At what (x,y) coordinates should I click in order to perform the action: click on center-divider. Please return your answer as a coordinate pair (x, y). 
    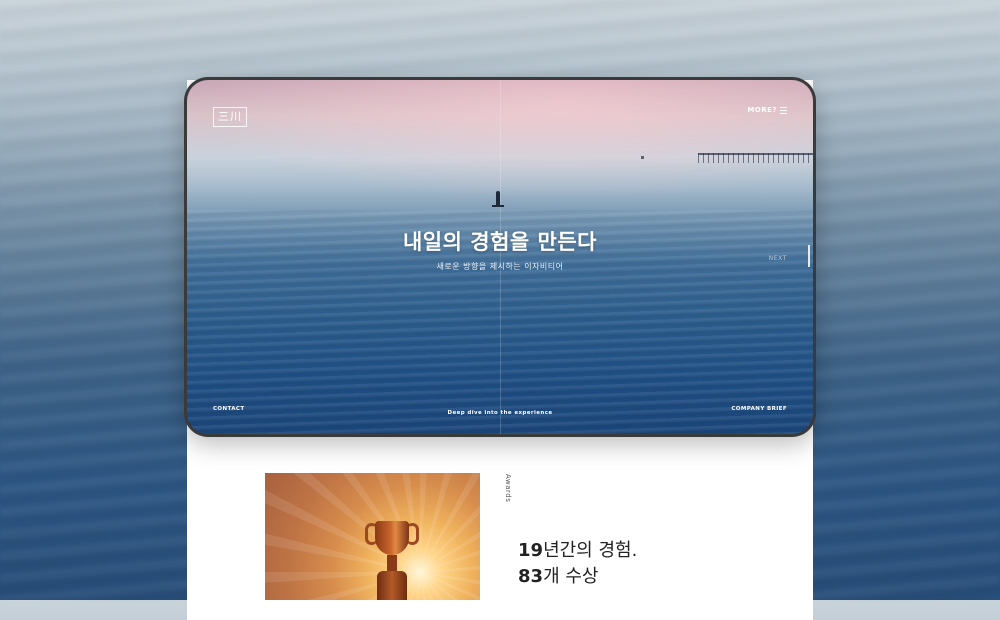
    Looking at the image, I should click on (500, 257).